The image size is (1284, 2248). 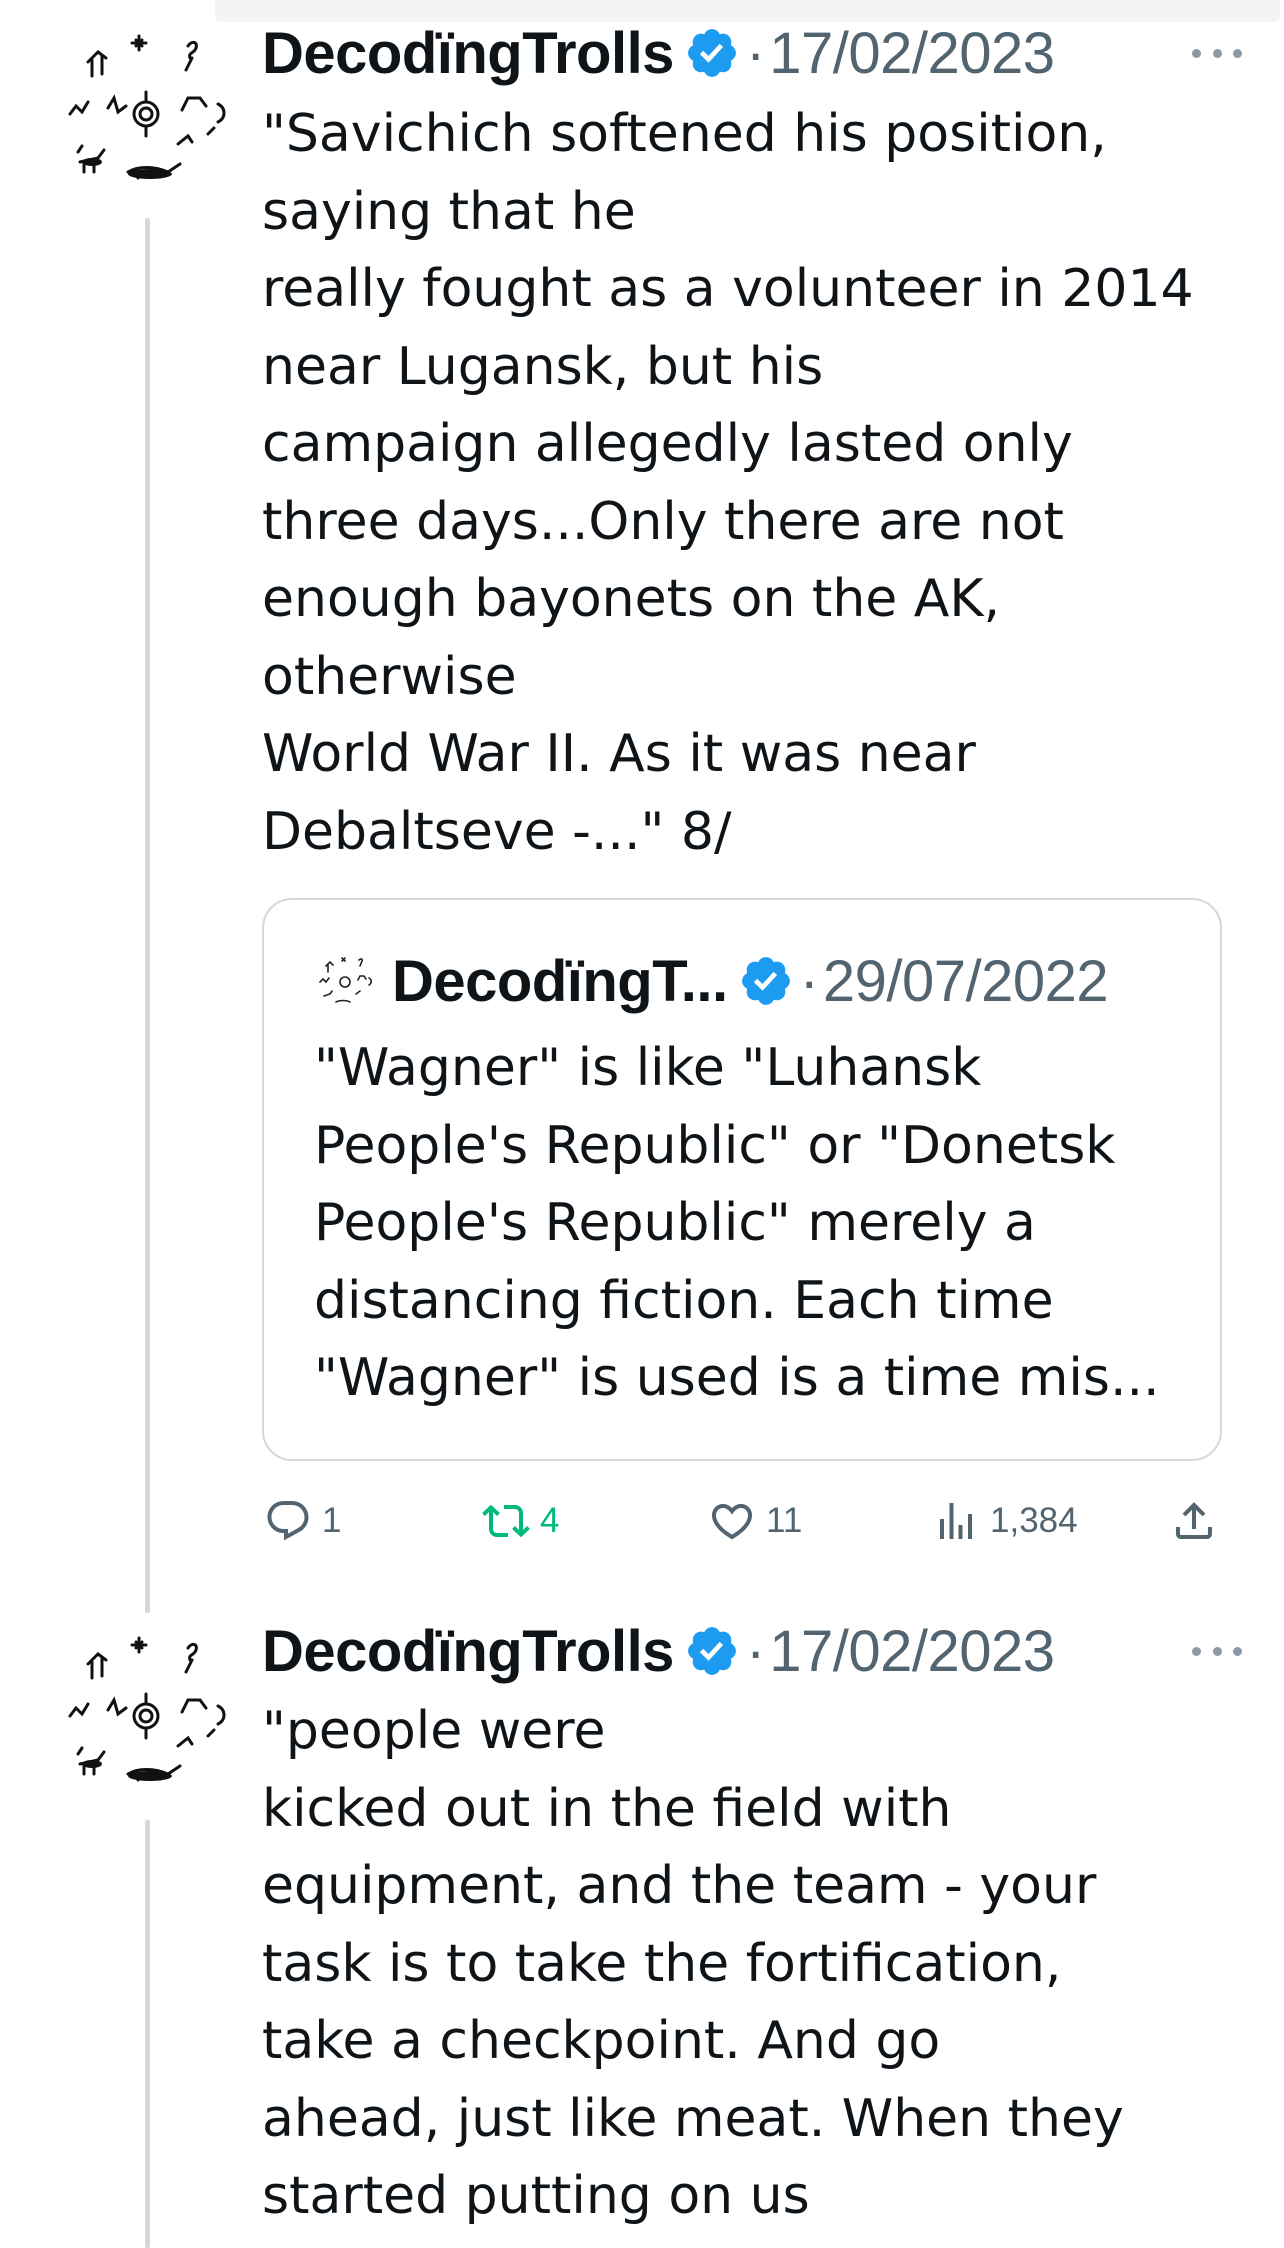 I want to click on heart-icon, so click(x=732, y=1522).